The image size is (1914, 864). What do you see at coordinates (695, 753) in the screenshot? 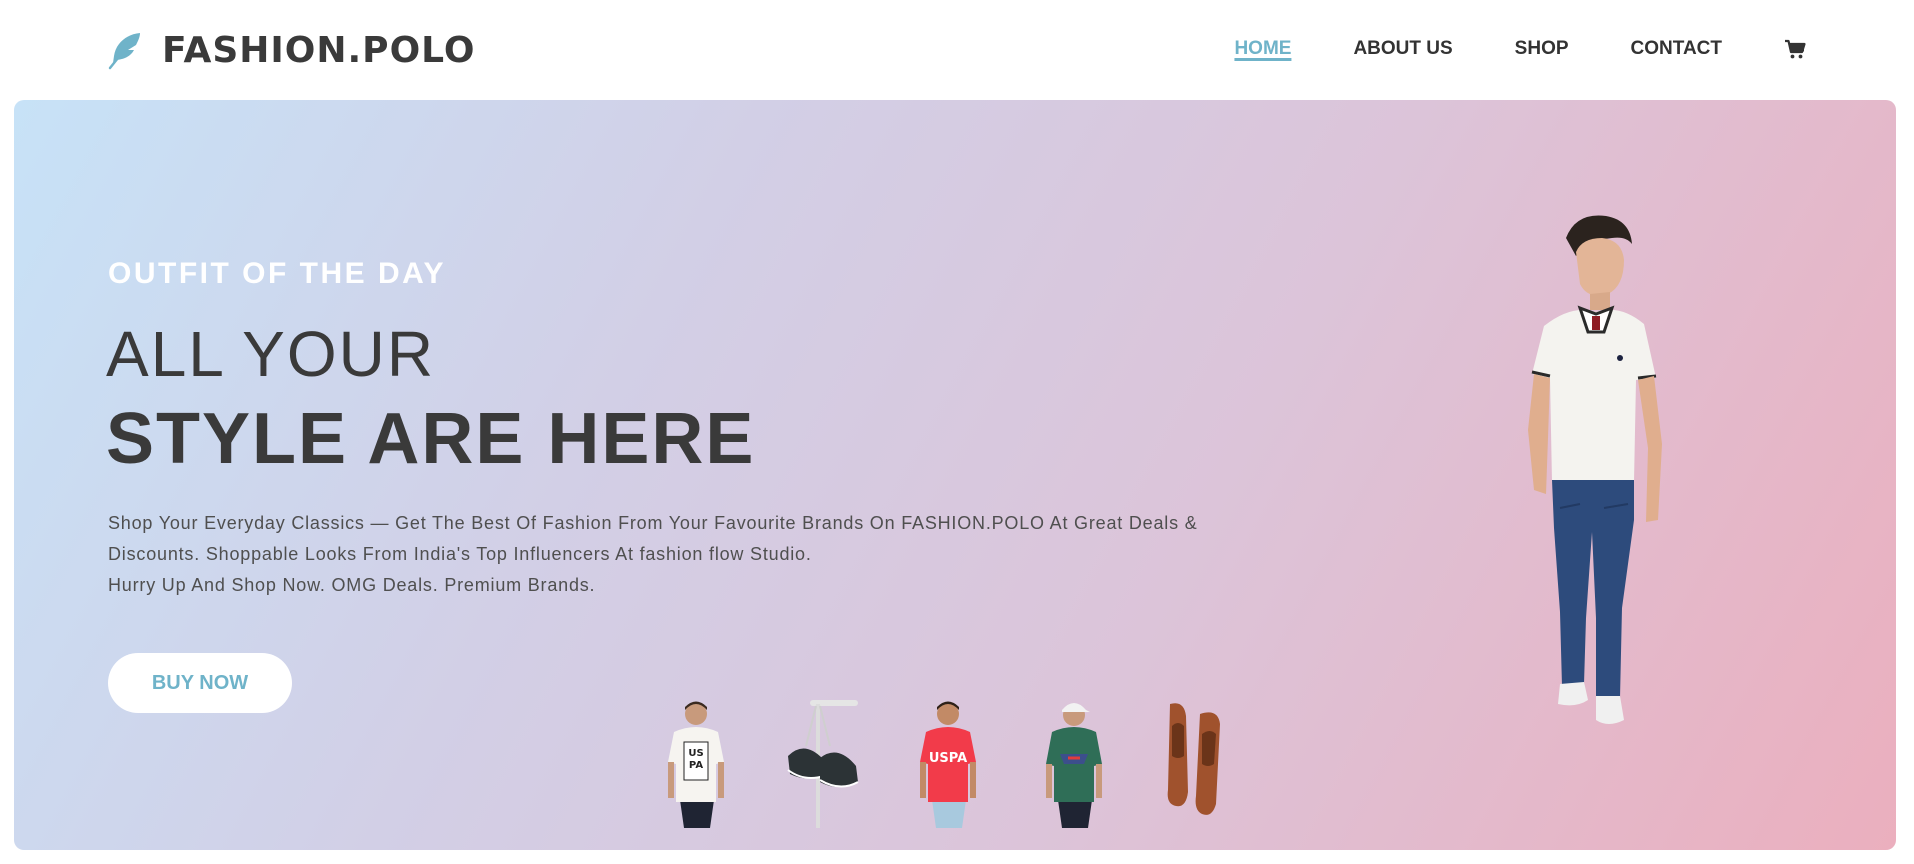
I see `svg-text: US` at bounding box center [695, 753].